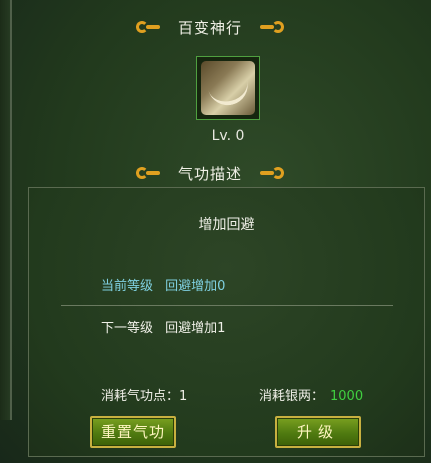  Describe the element at coordinates (6, 210) in the screenshot. I see `left-panel-edge` at that location.